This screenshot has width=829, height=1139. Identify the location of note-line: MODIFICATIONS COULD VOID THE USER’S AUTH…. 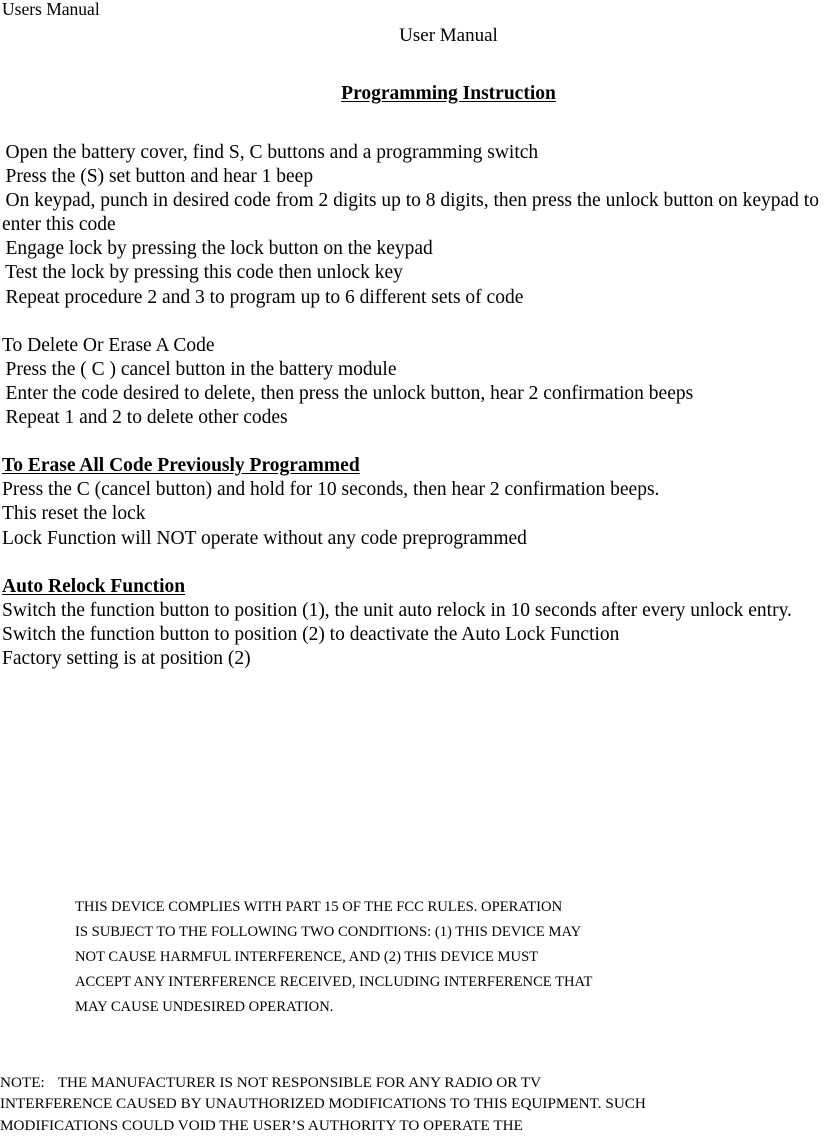
(261, 1125).